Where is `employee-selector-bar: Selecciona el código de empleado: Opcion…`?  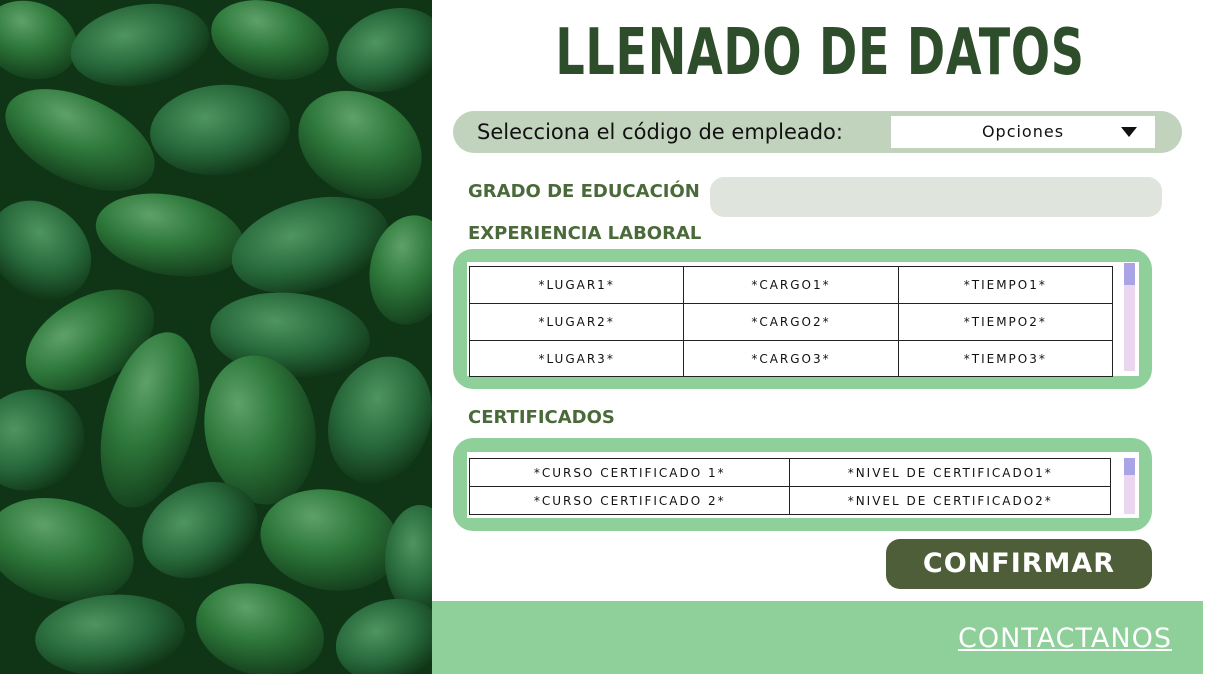 employee-selector-bar: Selecciona el código de empleado: Opcion… is located at coordinates (817, 132).